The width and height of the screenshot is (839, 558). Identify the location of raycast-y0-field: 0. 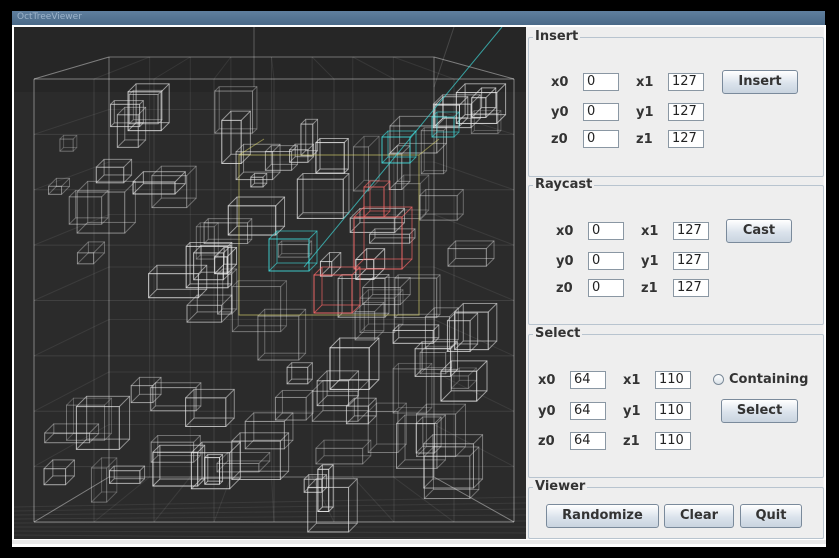
(606, 261).